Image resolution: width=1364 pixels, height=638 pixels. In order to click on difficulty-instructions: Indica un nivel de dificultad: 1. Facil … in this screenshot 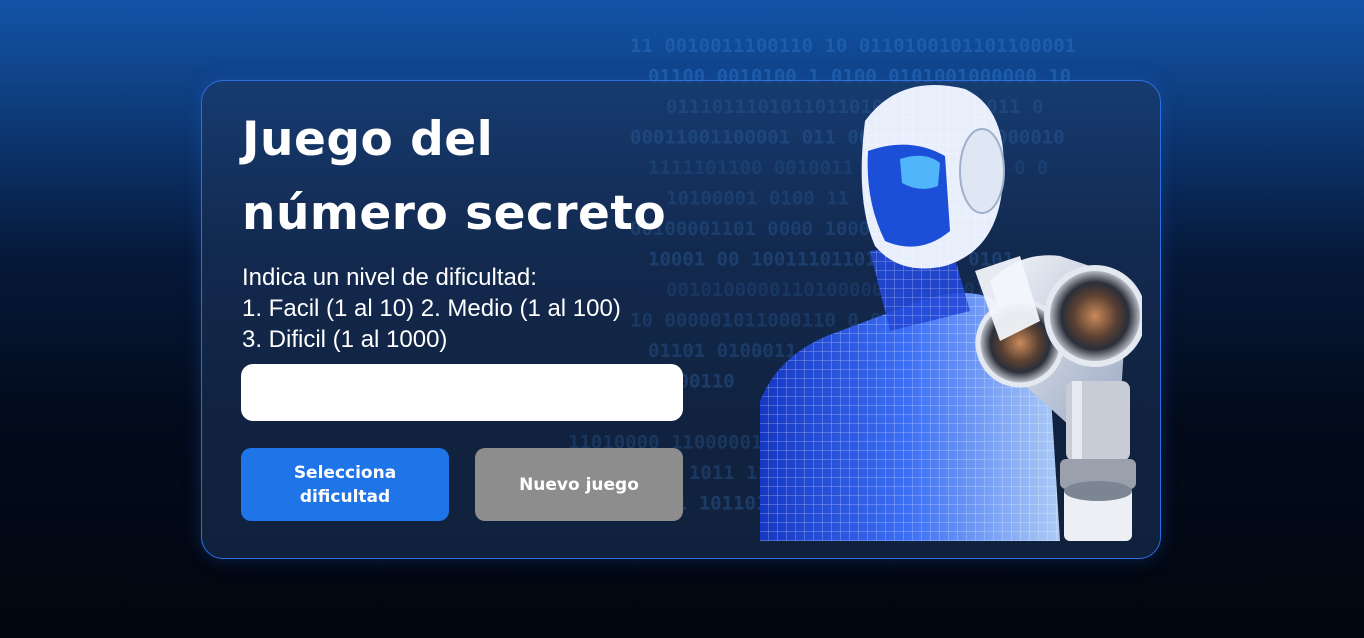, I will do `click(462, 308)`.